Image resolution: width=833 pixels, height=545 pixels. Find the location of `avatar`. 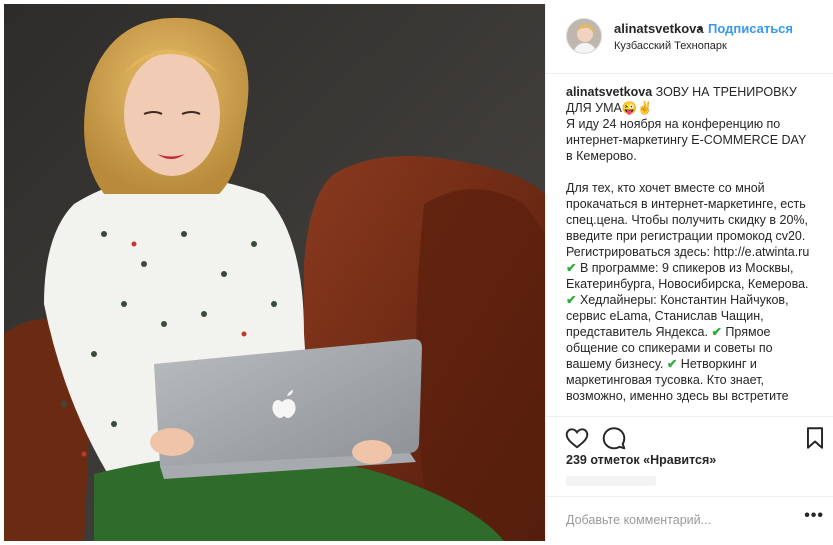

avatar is located at coordinates (584, 36).